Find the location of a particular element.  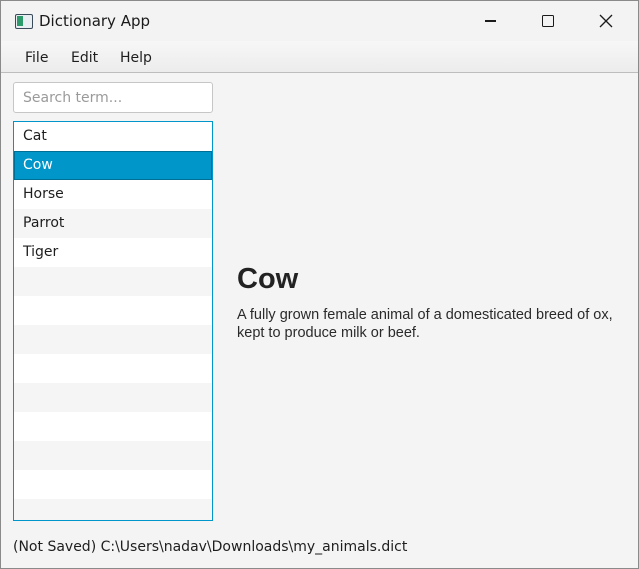

maximize-icon is located at coordinates (548, 21).